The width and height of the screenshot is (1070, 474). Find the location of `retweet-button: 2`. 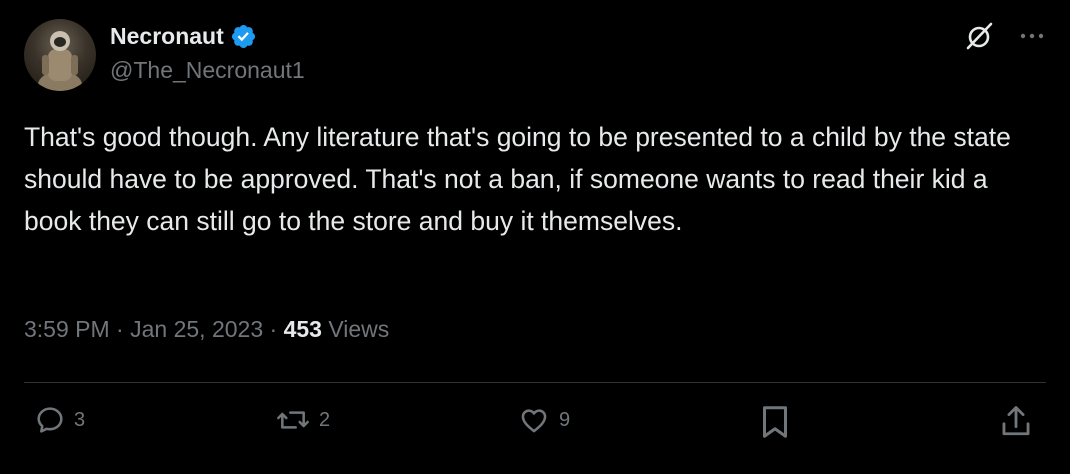

retweet-button: 2 is located at coordinates (302, 420).